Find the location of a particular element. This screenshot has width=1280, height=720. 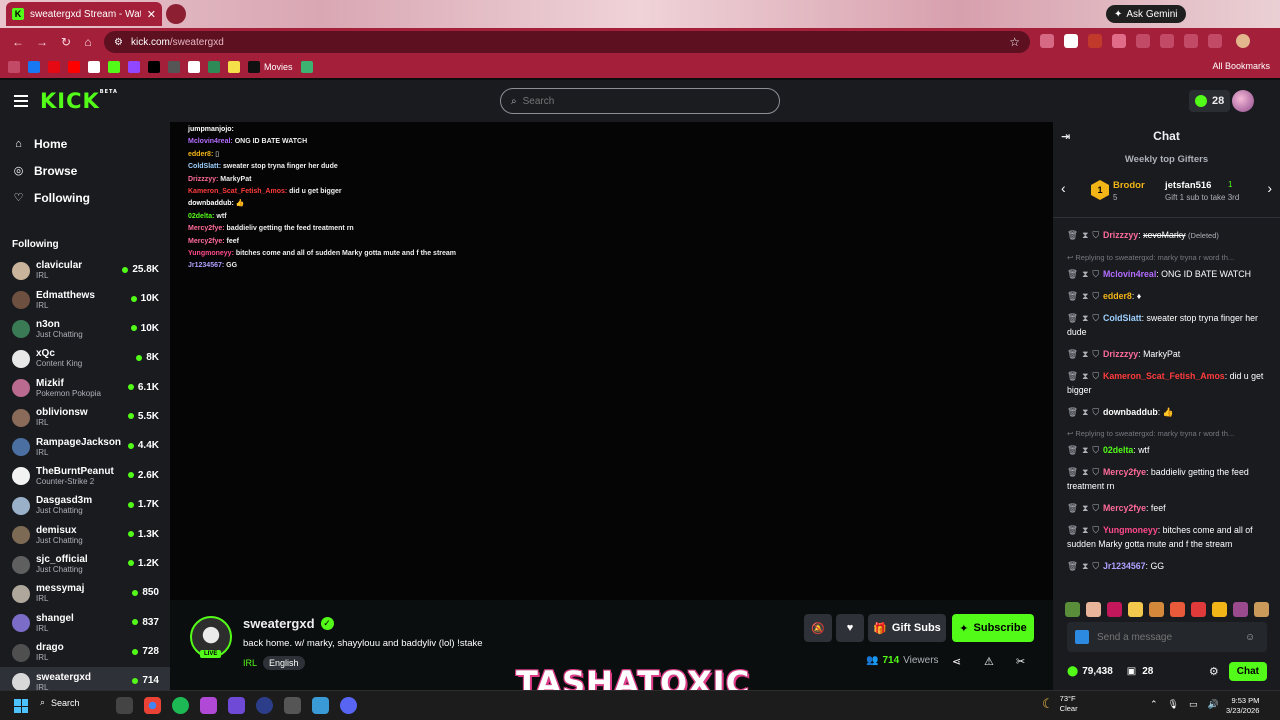

search-bar: ⌕ is located at coordinates (640, 101).